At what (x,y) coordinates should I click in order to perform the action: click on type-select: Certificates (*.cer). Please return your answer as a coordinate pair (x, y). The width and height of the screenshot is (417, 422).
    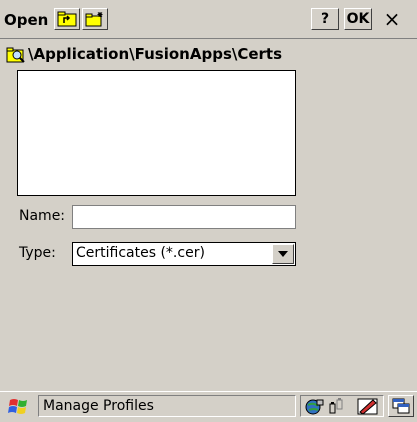
    Looking at the image, I should click on (184, 254).